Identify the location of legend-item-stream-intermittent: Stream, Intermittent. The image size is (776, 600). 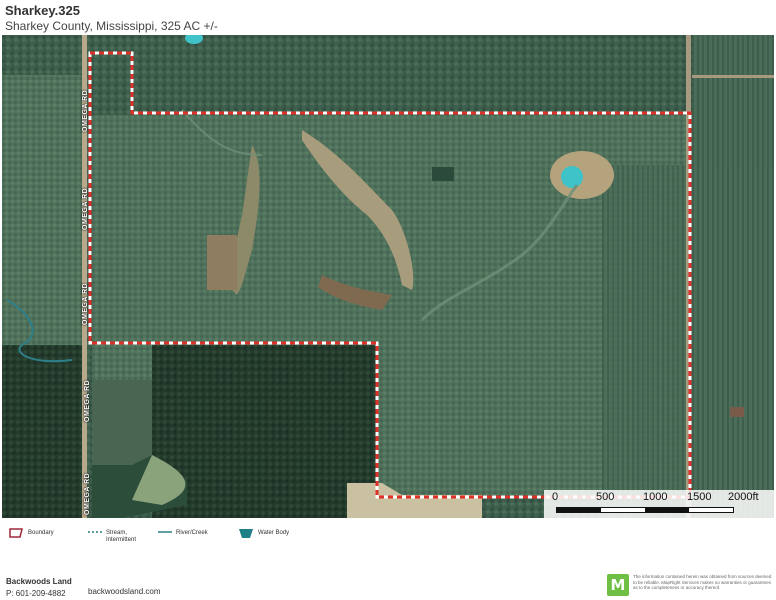
(116, 535).